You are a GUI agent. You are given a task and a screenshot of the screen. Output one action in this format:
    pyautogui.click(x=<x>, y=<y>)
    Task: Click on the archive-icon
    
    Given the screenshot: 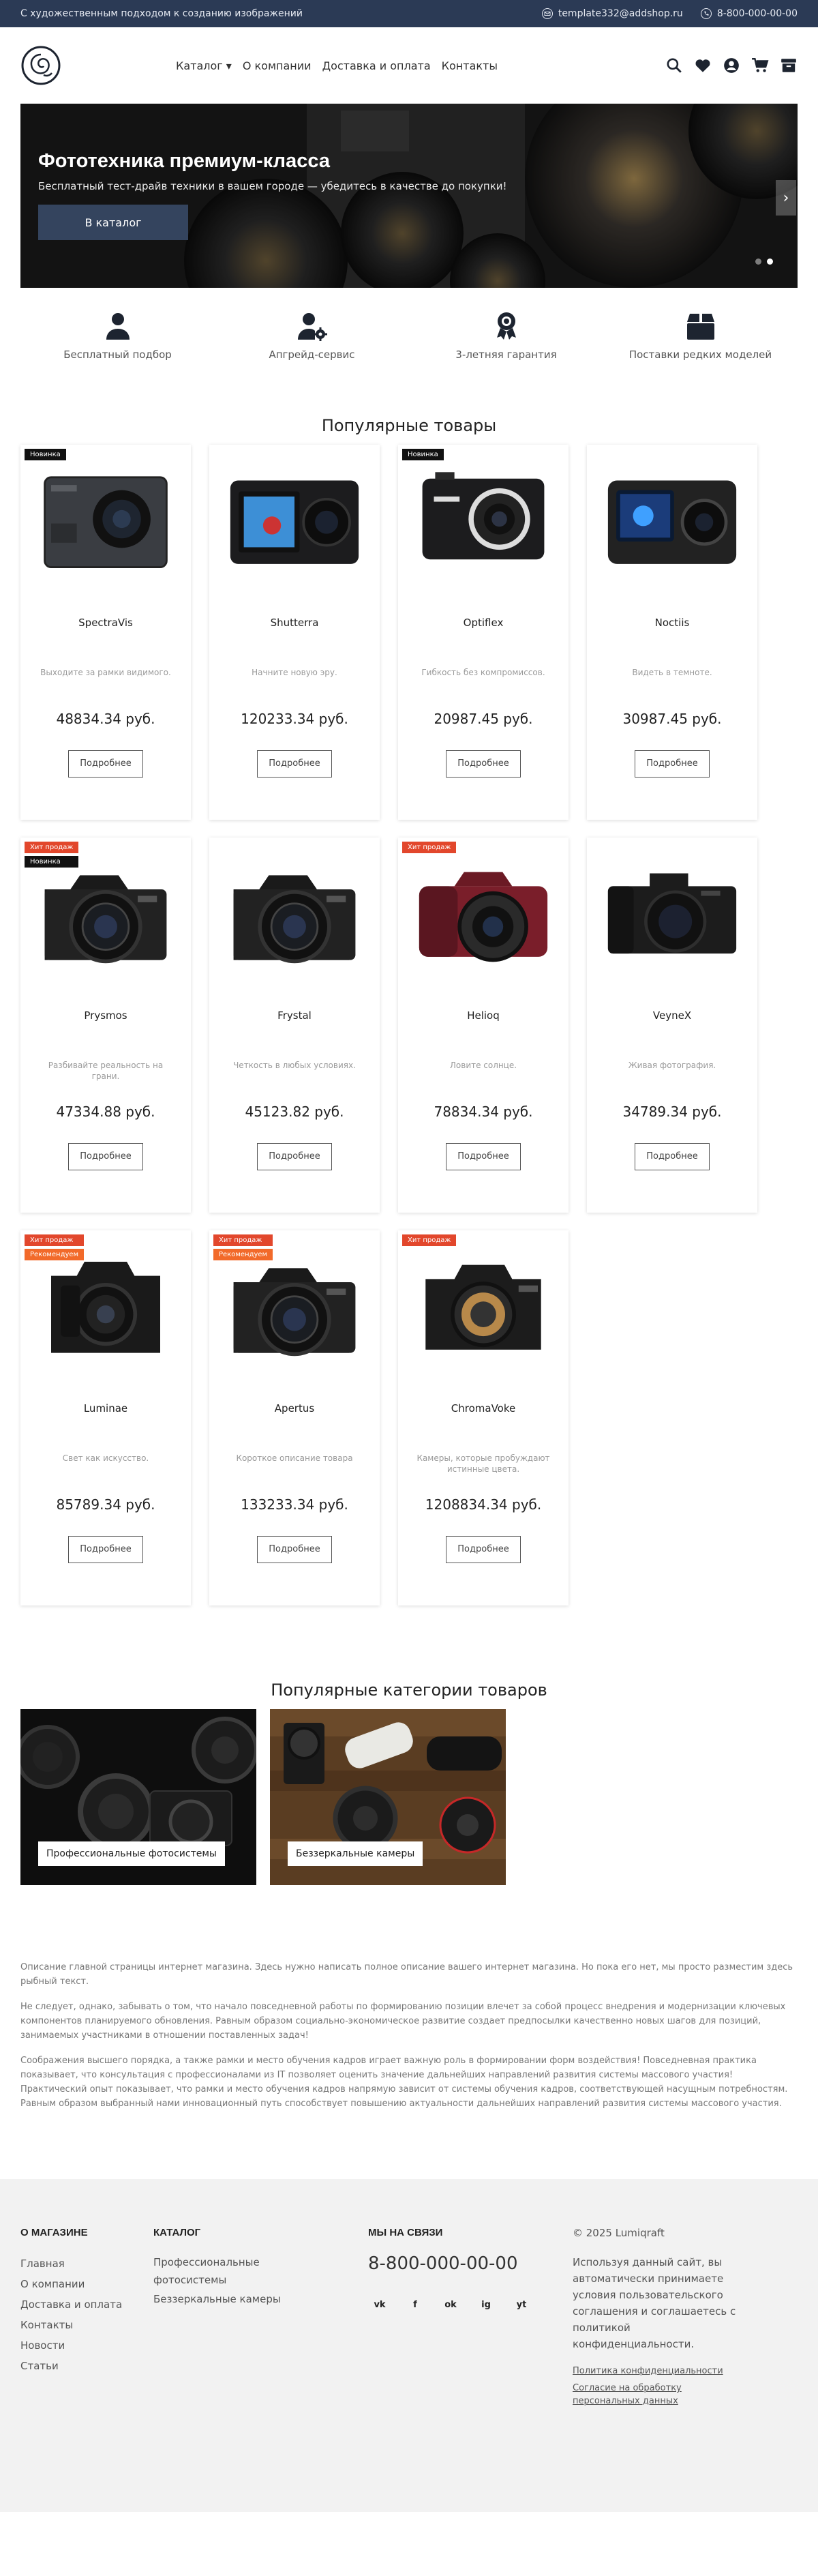 What is the action you would take?
    pyautogui.click(x=789, y=65)
    